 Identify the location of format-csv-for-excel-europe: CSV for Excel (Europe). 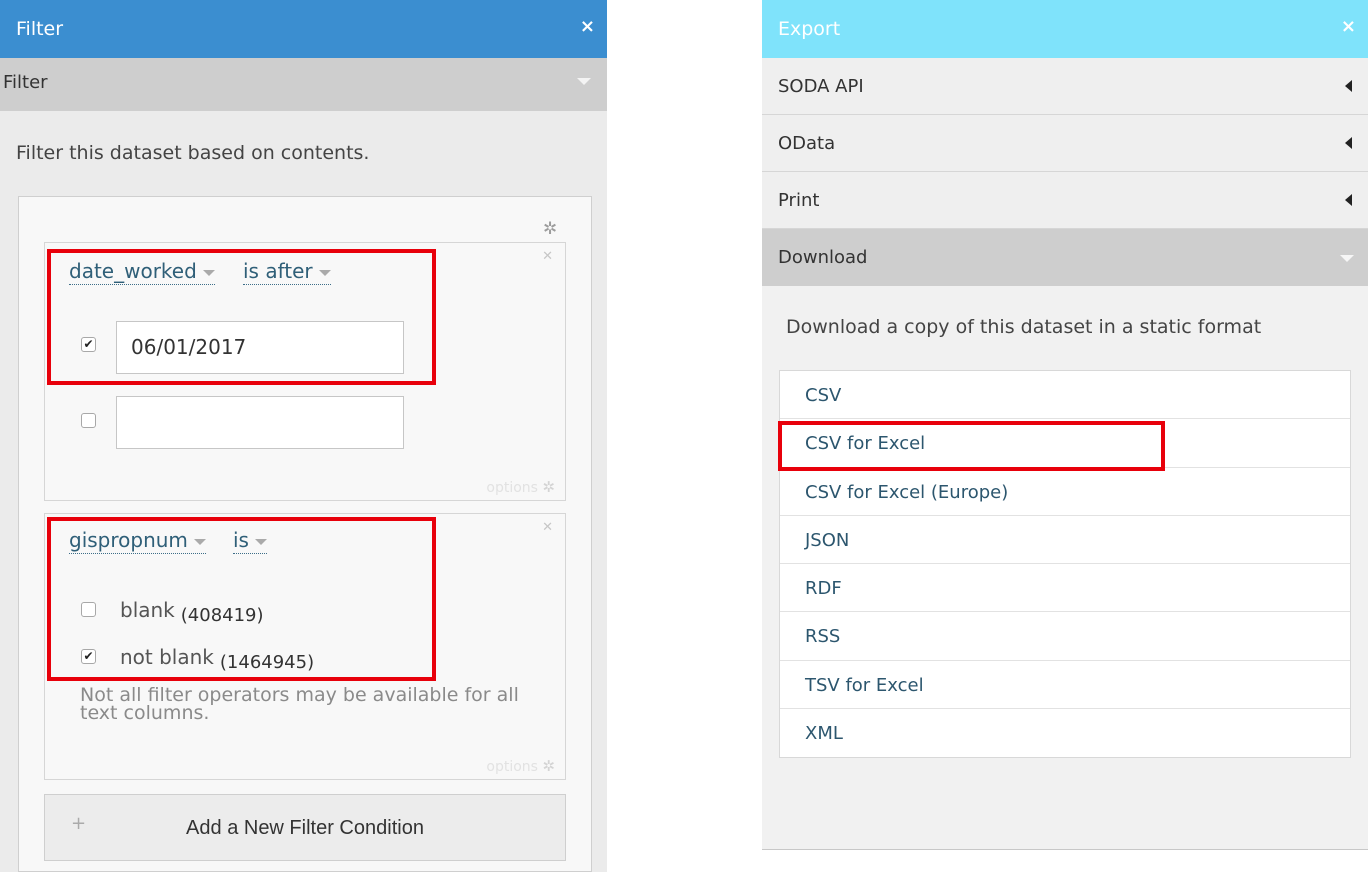
(1065, 492).